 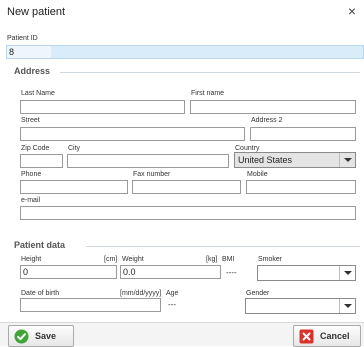 I want to click on dialog-title: New patient, so click(x=36, y=12).